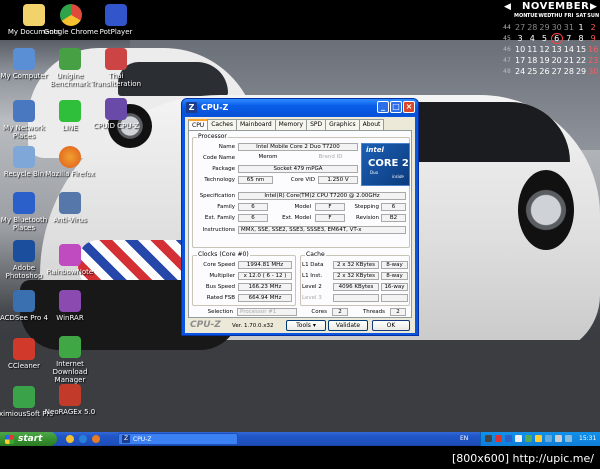  Describe the element at coordinates (70, 347) in the screenshot. I see `idm-icon` at that location.